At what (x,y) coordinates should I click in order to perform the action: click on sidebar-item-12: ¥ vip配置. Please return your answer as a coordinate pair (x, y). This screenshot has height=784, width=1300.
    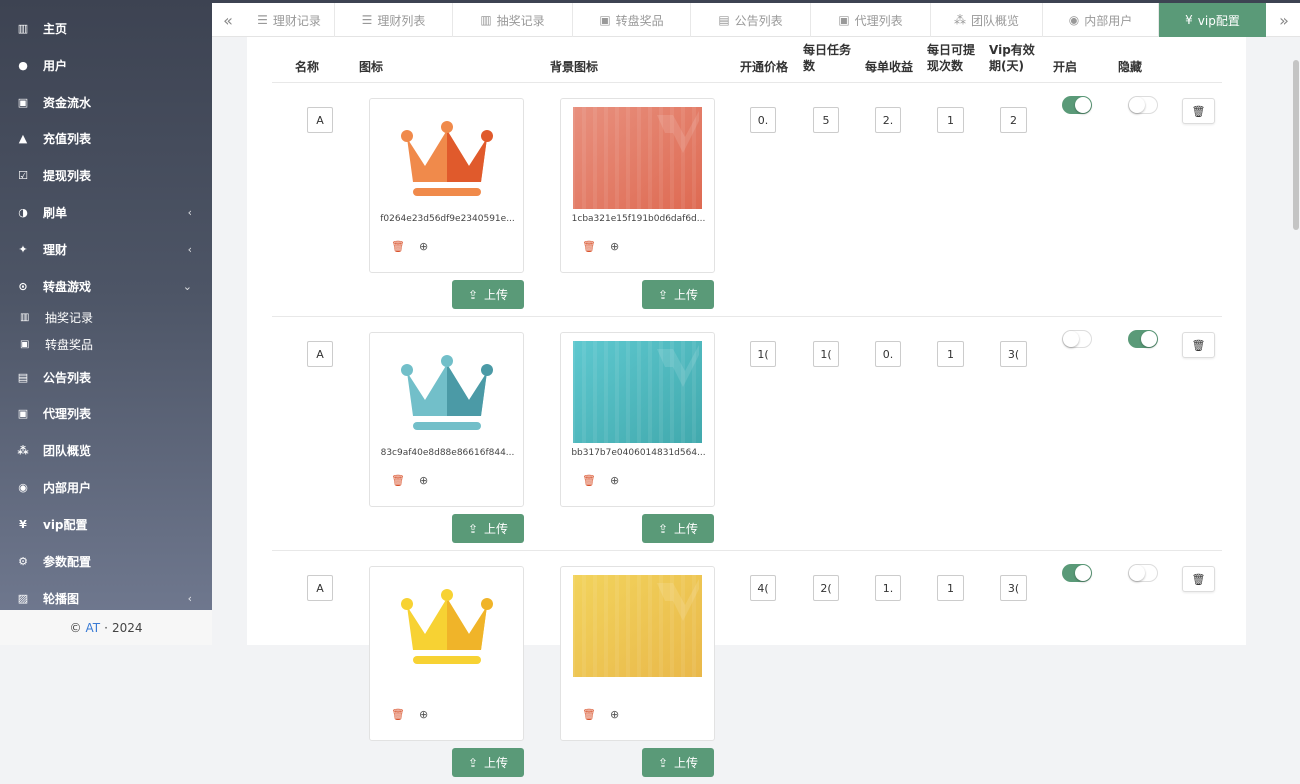
    Looking at the image, I should click on (106, 524).